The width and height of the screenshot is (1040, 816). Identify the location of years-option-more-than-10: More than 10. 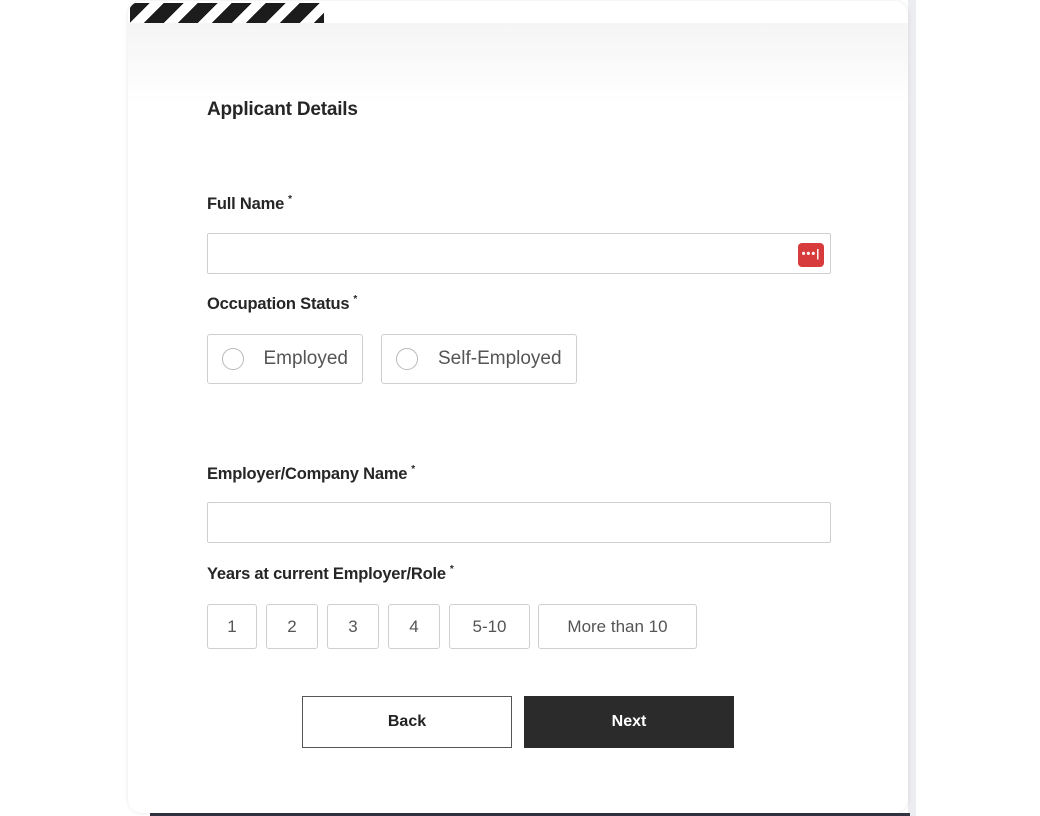
(617, 626).